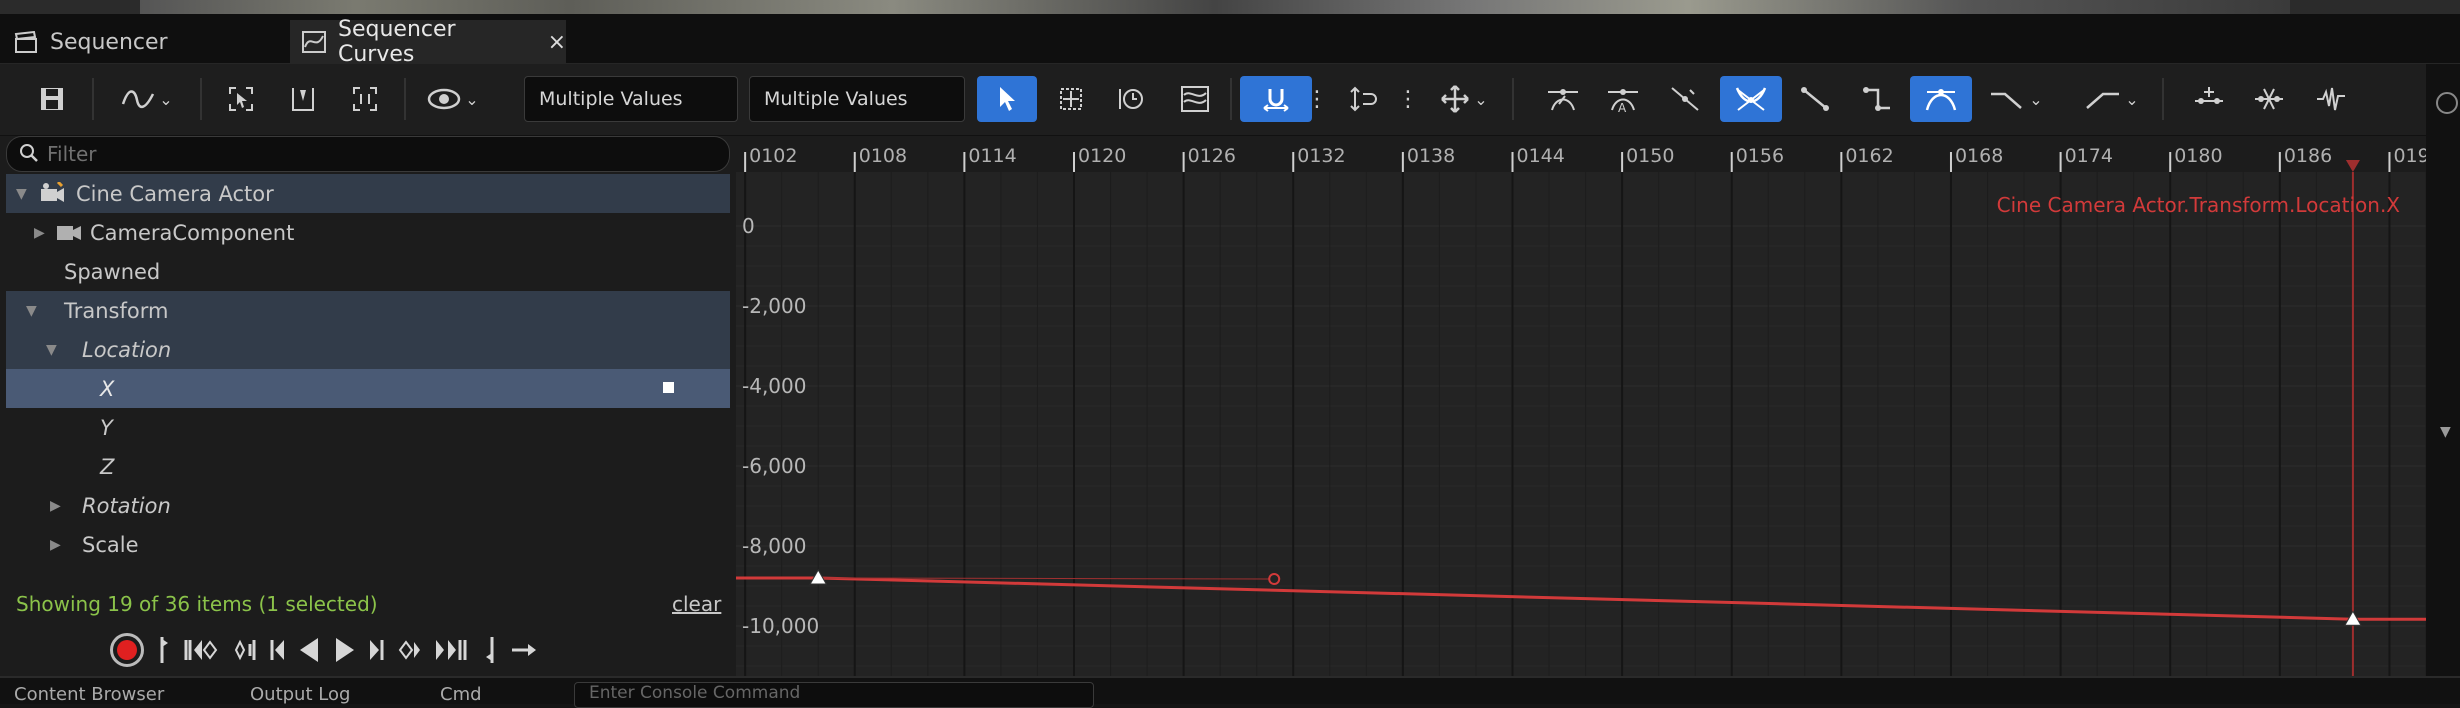 Image resolution: width=2460 pixels, height=708 pixels. I want to click on value-axis-label: 0, so click(748, 226).